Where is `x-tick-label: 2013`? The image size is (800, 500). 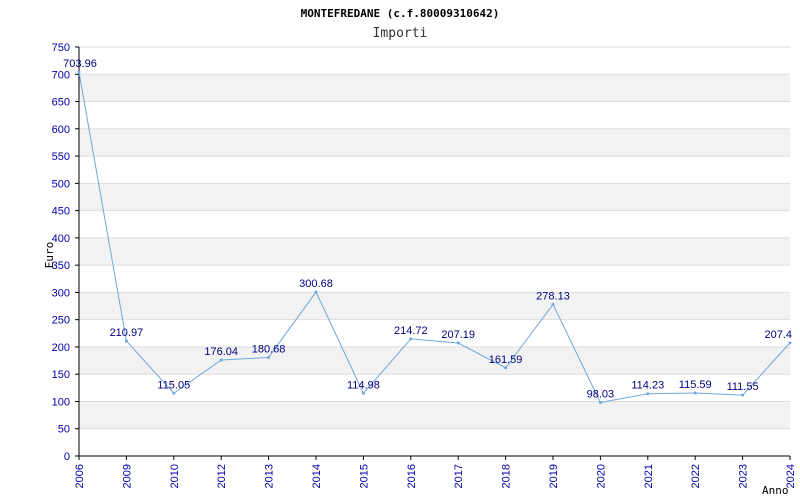
x-tick-label: 2013 is located at coordinates (270, 476).